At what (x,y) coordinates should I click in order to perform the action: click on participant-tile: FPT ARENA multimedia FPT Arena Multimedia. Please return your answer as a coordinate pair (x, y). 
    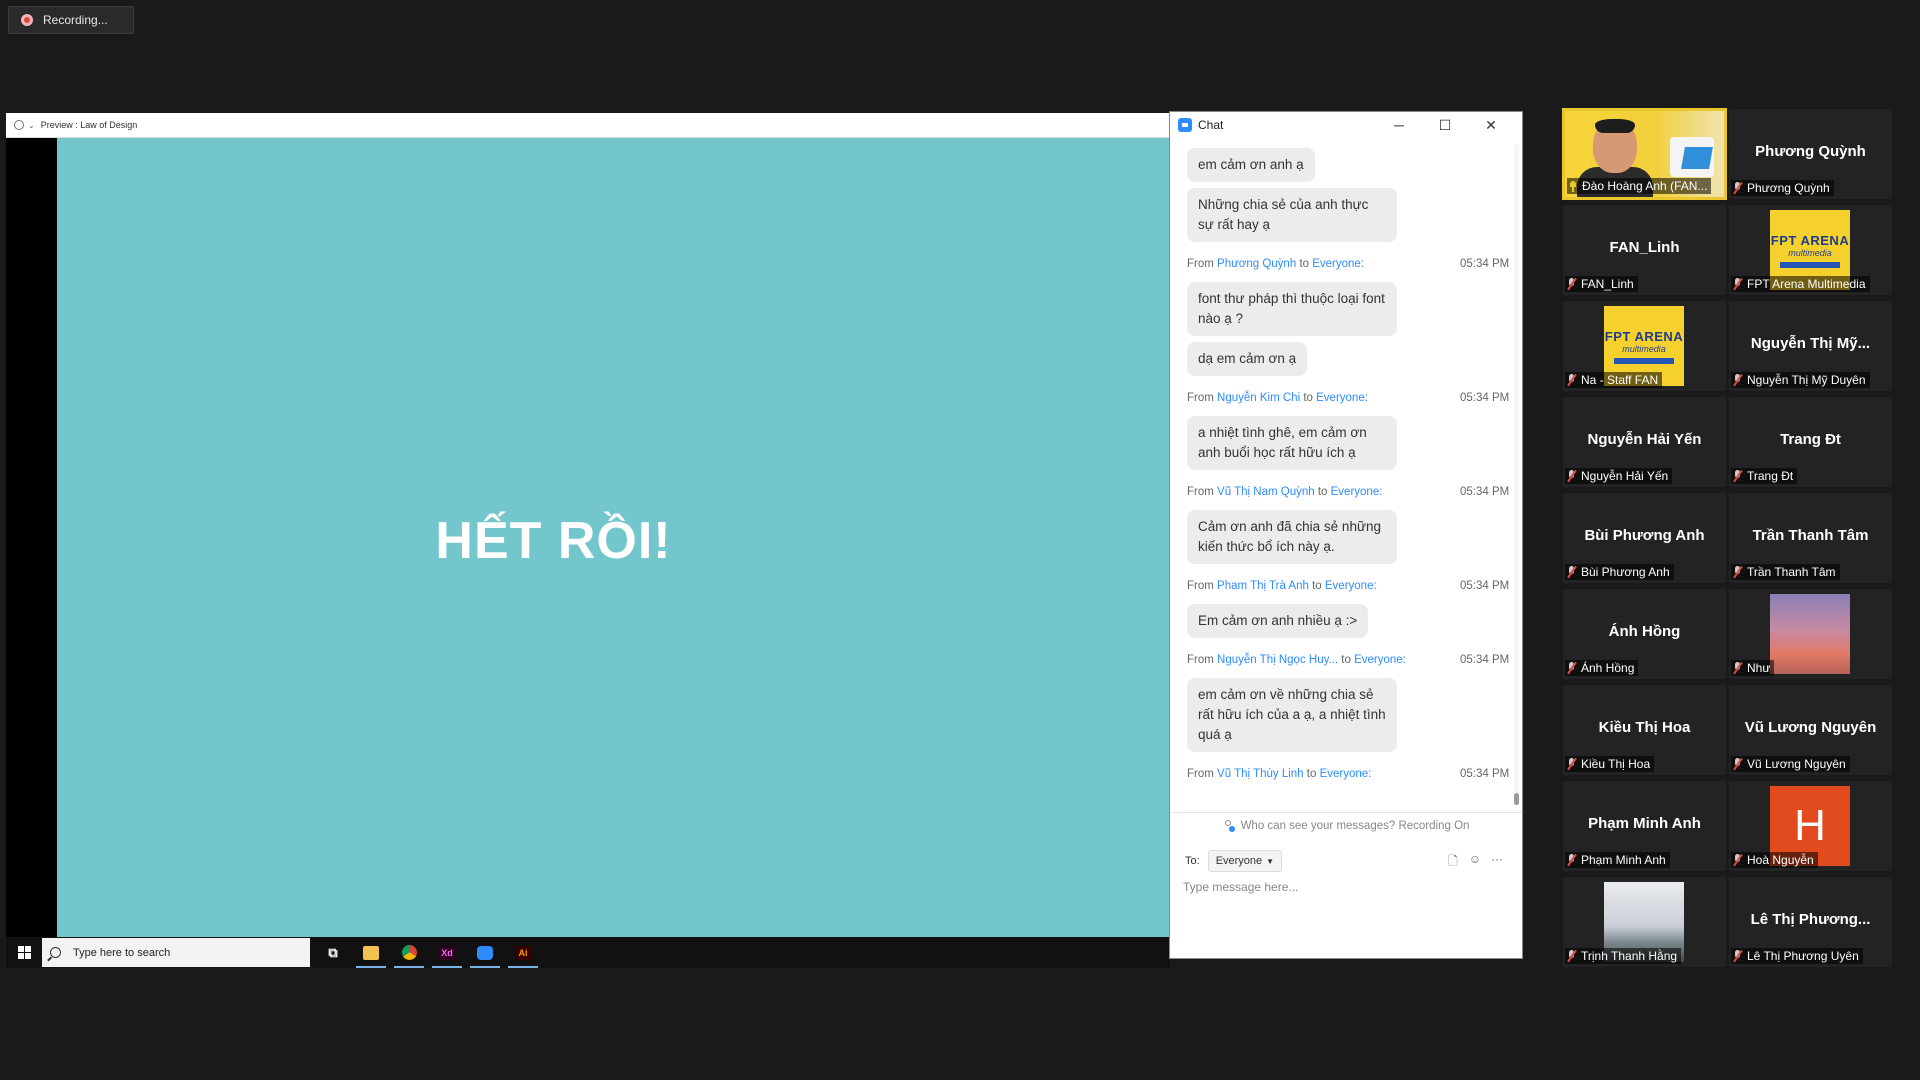
    Looking at the image, I should click on (1810, 250).